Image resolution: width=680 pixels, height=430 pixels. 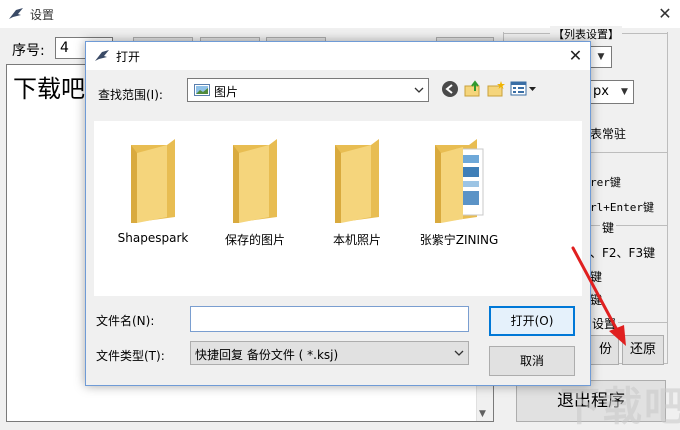 I want to click on hotkey-text-2: 键, so click(x=596, y=277).